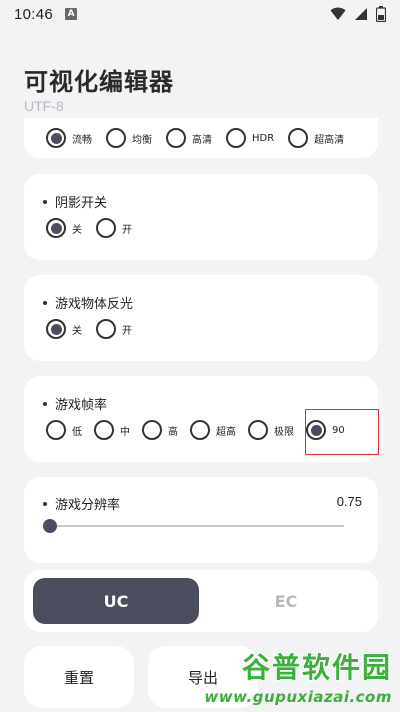  What do you see at coordinates (142, 140) in the screenshot?
I see `radio-label: 均衡` at bounding box center [142, 140].